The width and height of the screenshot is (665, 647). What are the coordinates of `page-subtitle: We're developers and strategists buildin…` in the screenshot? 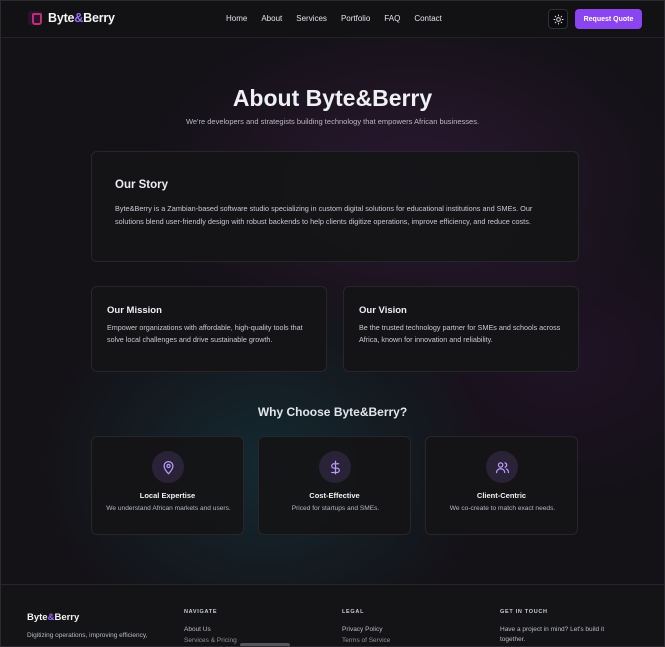 It's located at (332, 121).